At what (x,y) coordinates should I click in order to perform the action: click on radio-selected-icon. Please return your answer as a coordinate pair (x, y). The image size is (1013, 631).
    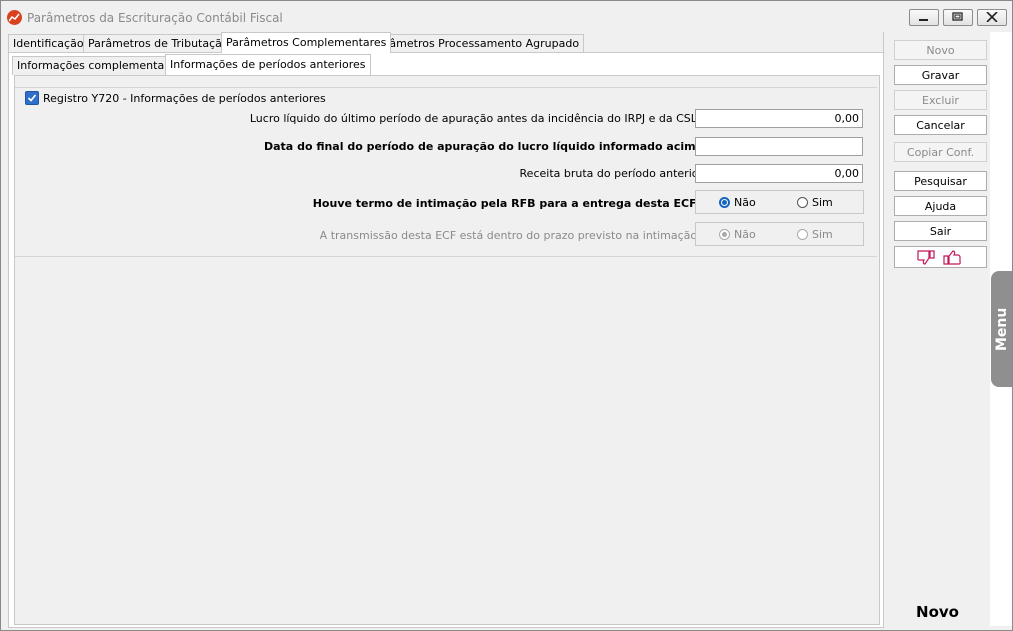
    Looking at the image, I should click on (724, 202).